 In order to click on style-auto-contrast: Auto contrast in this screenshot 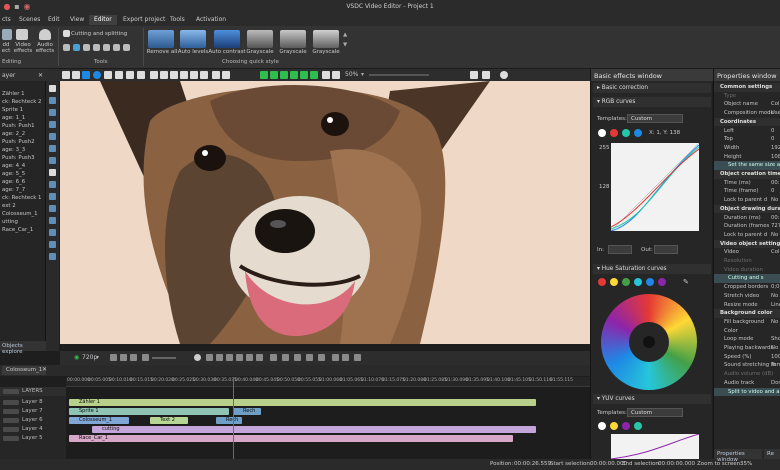, I will do `click(227, 52)`.